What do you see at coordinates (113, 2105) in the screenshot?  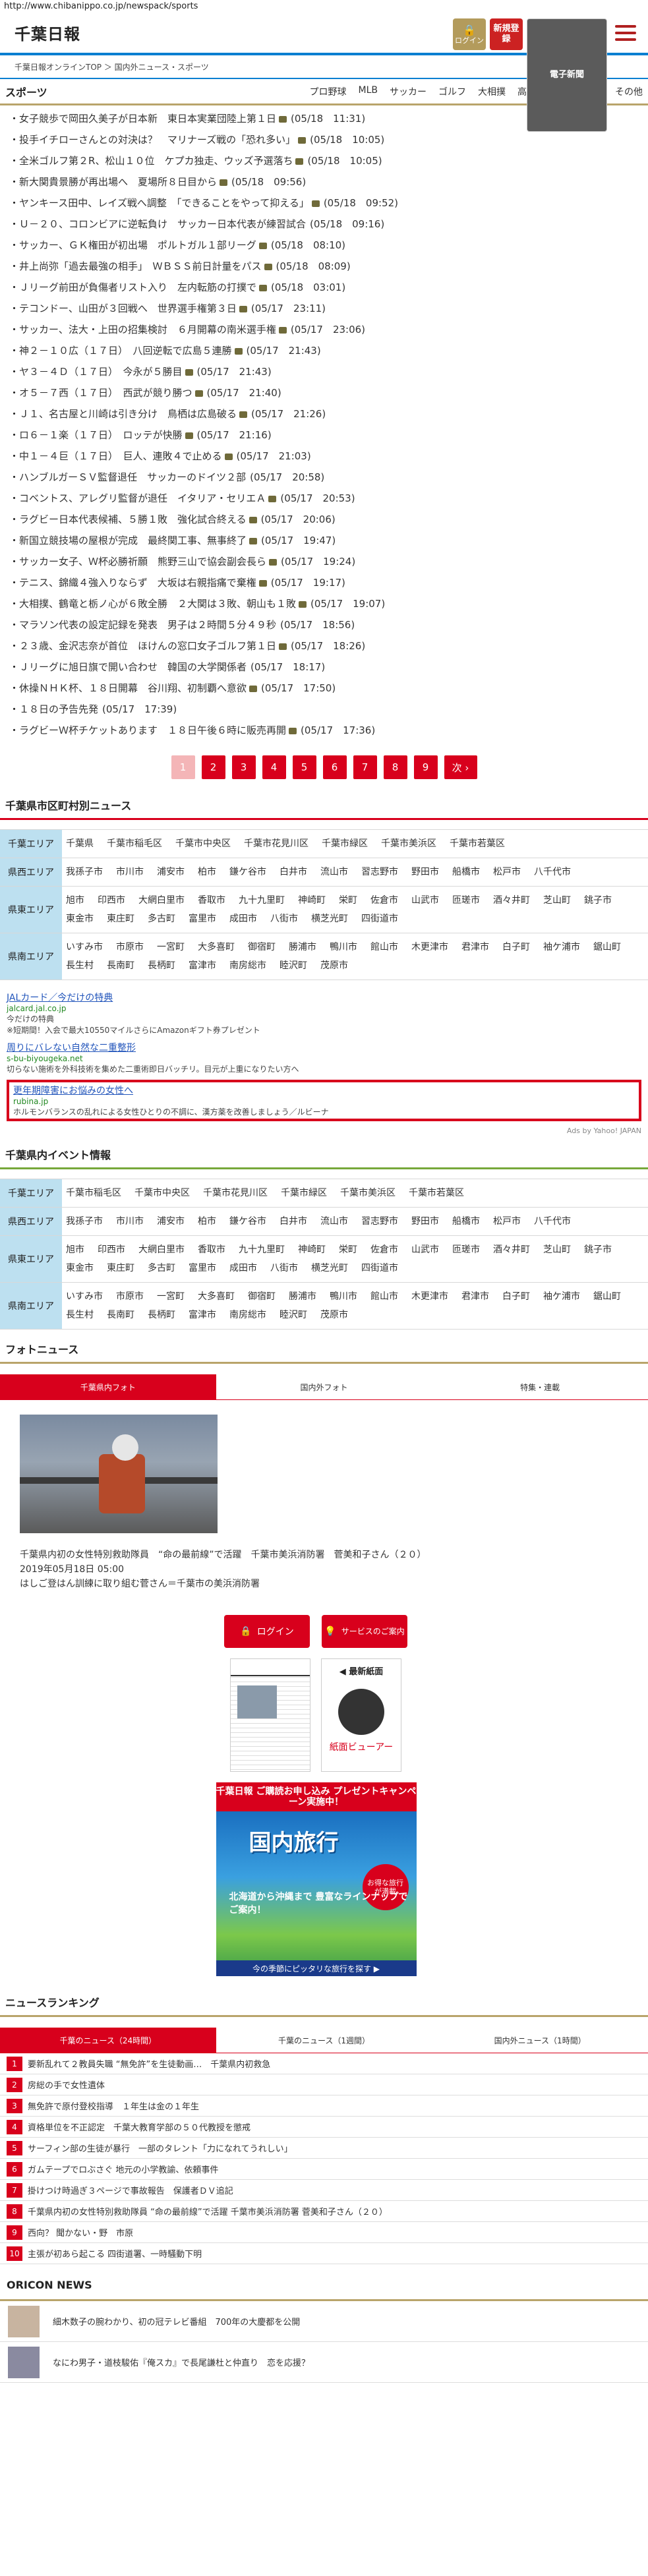 I see `ranking-title: 無免許で原付登校指導 １年生は金の１年生` at bounding box center [113, 2105].